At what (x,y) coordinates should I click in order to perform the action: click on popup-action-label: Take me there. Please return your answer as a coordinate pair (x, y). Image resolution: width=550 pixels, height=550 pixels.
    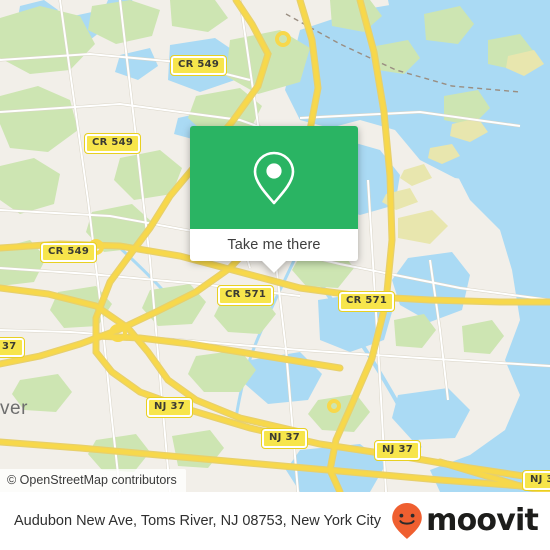
    Looking at the image, I should click on (274, 245).